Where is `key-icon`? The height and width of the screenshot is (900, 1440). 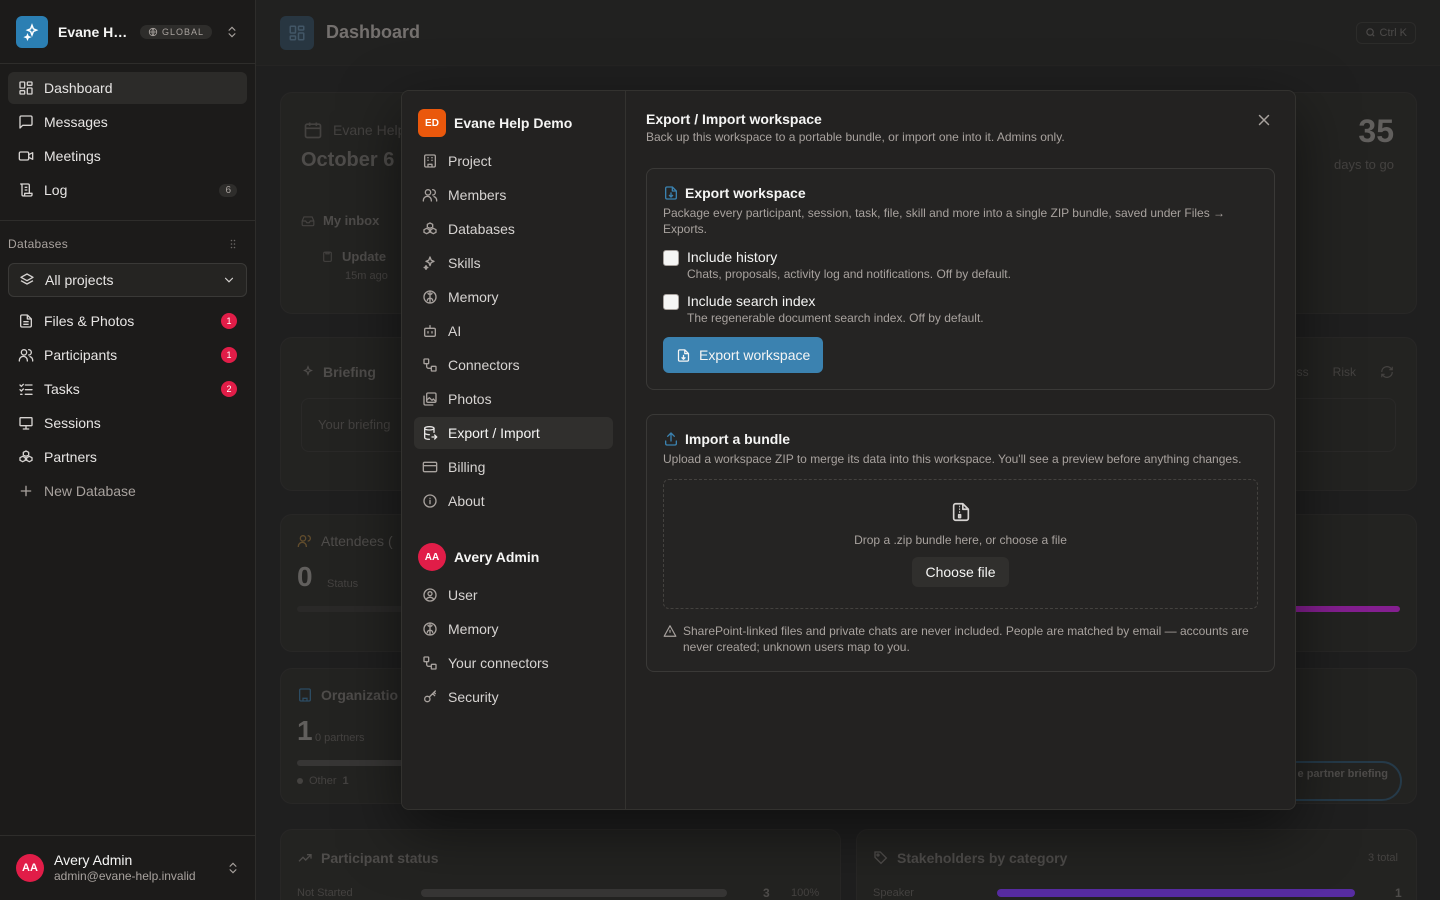
key-icon is located at coordinates (430, 696).